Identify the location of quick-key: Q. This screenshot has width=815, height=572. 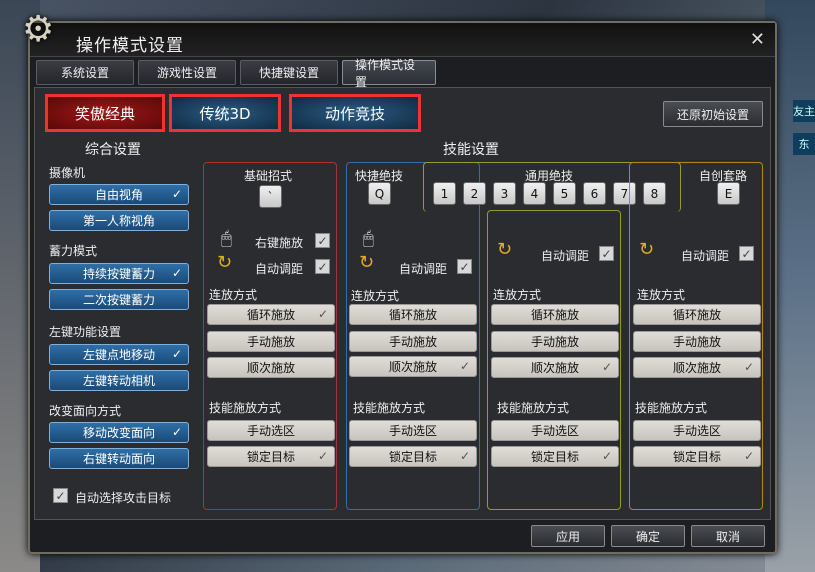
(379, 193).